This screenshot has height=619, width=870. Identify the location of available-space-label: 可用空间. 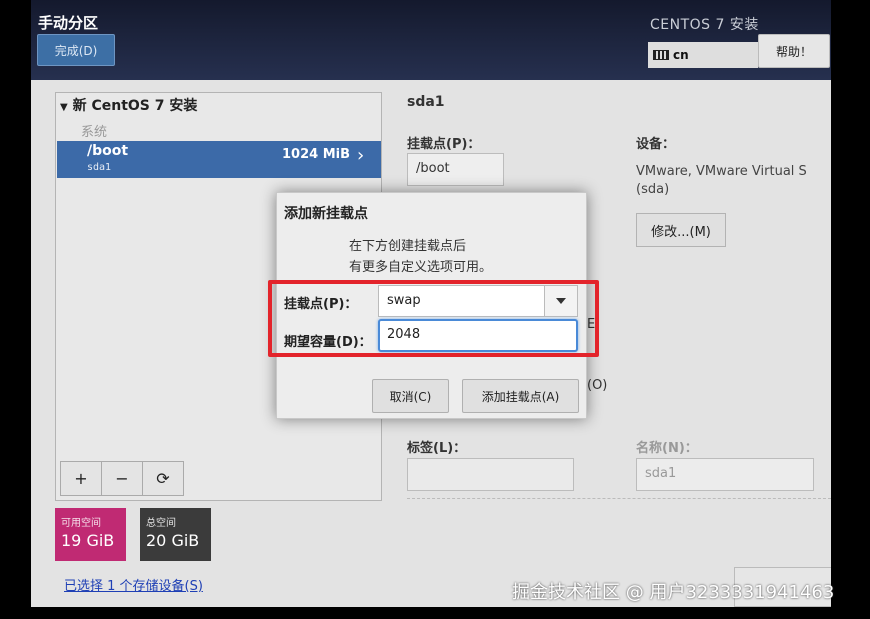
(81, 523).